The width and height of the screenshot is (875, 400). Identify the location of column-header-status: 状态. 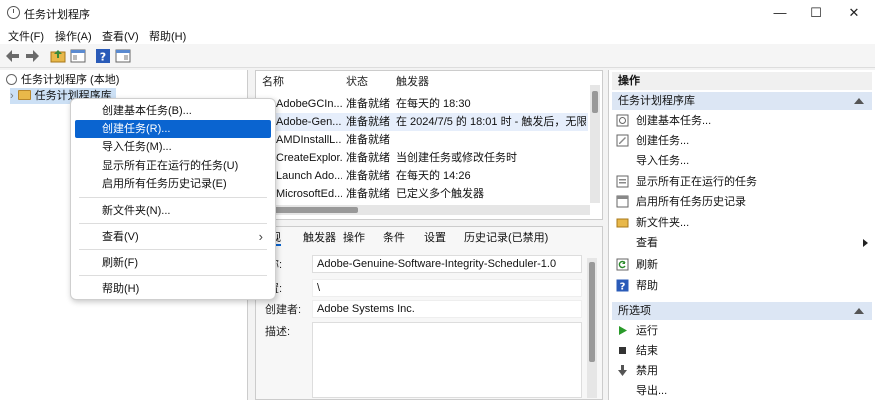
(357, 82).